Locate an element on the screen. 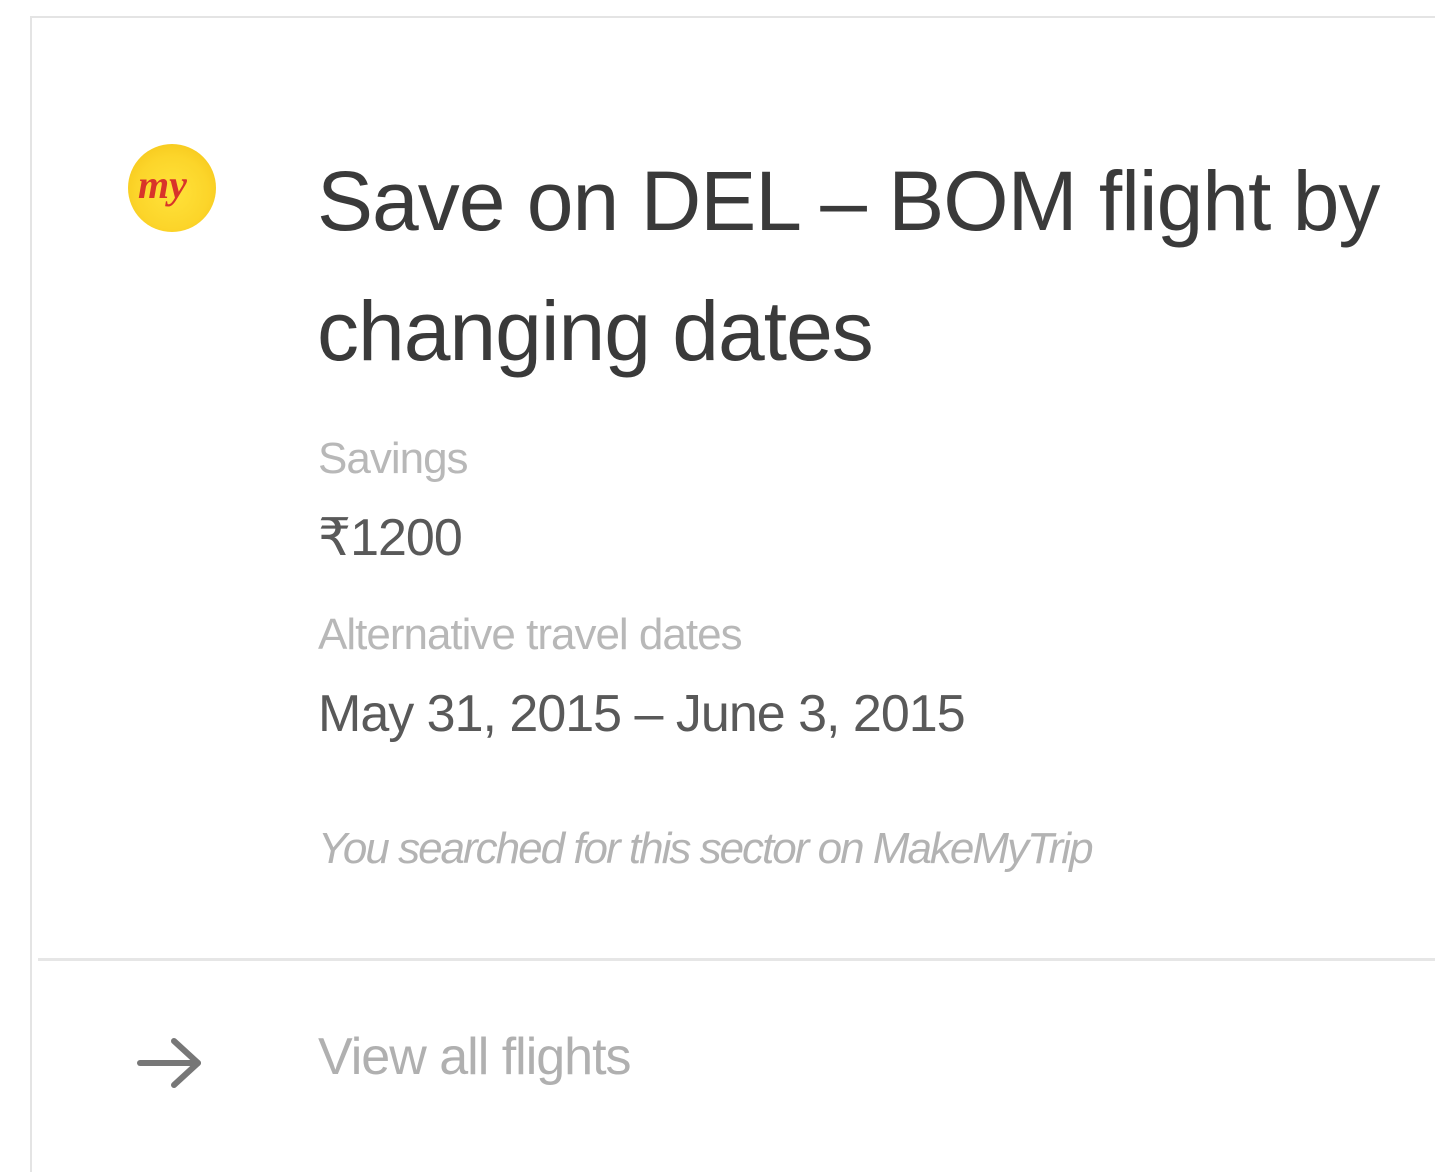  alternative-dates-value: May 31, 2015 – June 3, 2015 is located at coordinates (642, 714).